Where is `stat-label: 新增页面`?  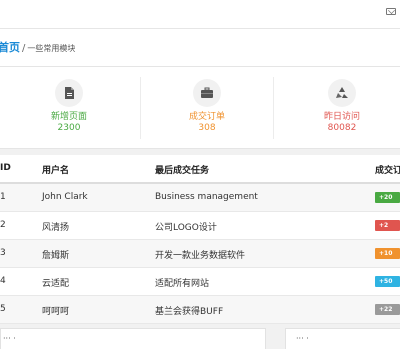 stat-label: 新增页面 is located at coordinates (68, 117).